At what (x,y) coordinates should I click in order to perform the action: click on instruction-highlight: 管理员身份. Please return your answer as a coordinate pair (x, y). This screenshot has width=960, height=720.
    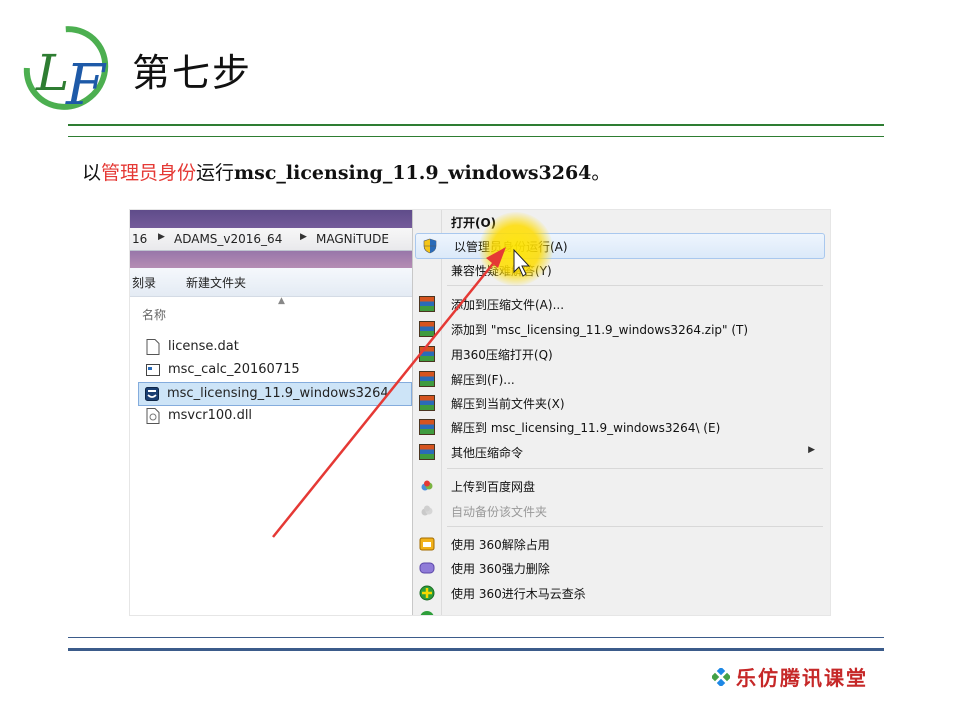
    Looking at the image, I should click on (149, 173).